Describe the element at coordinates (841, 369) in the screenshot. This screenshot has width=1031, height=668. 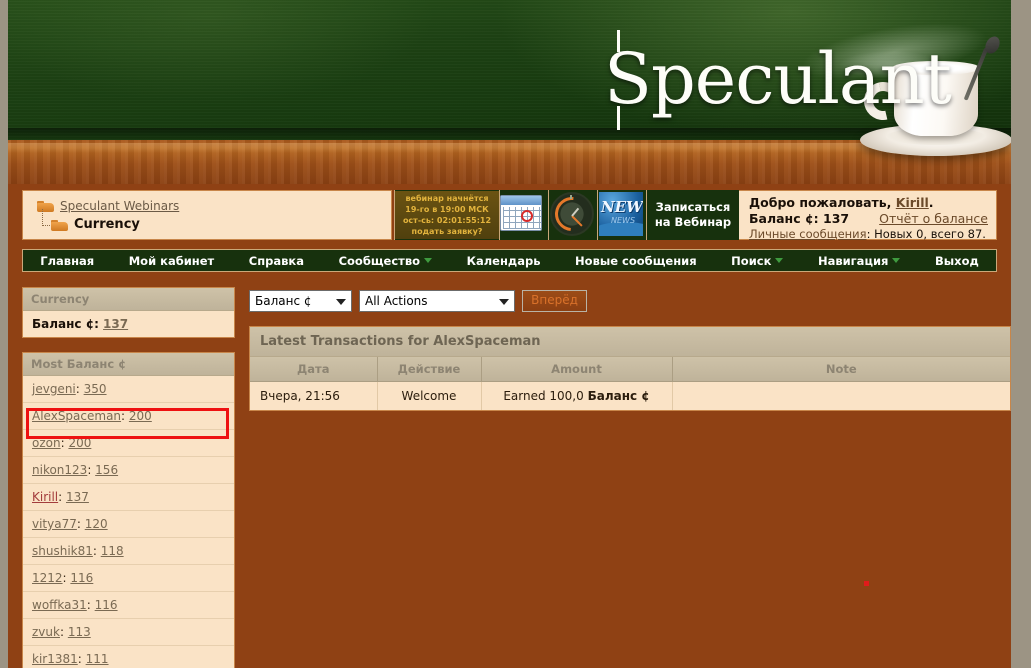
I see `column-header-note: Note` at that location.